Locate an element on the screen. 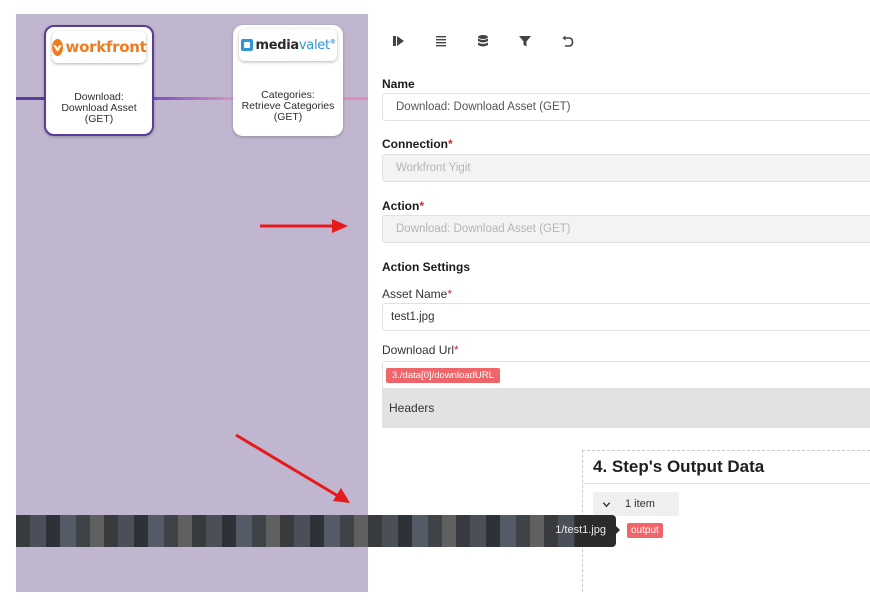  filter-button is located at coordinates (539, 41).